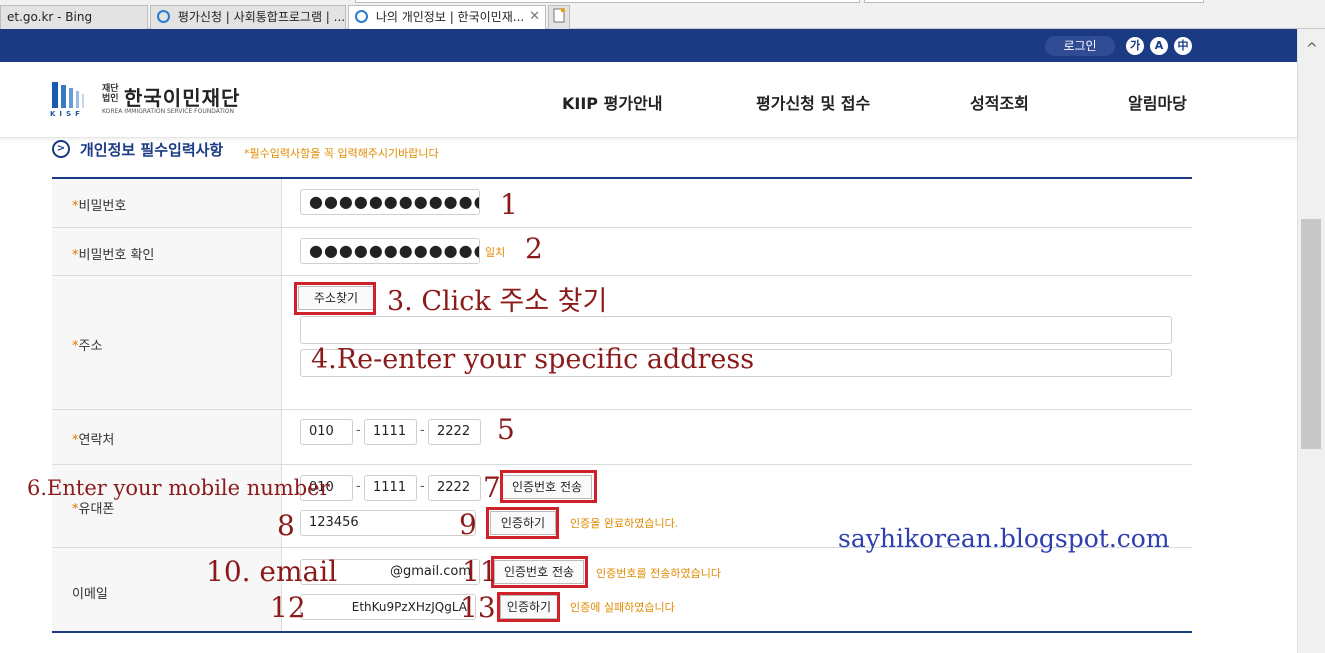 The height and width of the screenshot is (653, 1325). What do you see at coordinates (1183, 46) in the screenshot?
I see `chinese-language-button: 中` at bounding box center [1183, 46].